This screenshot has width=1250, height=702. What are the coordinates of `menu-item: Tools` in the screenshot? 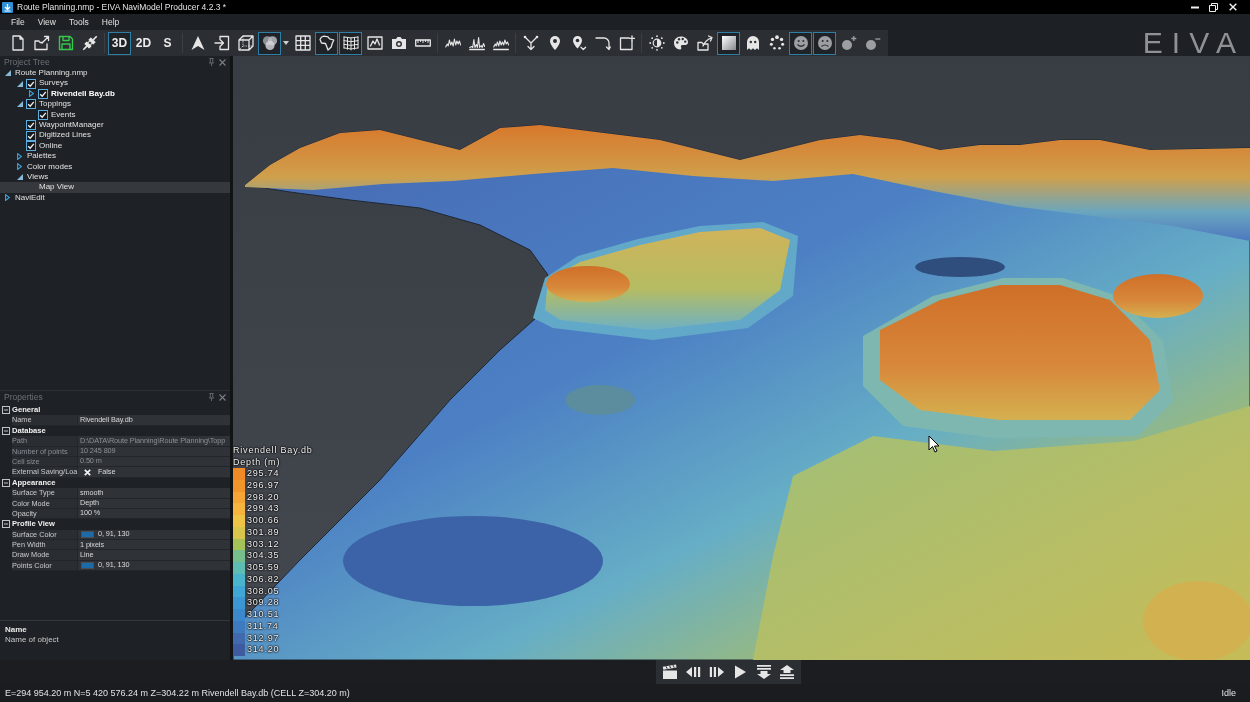 It's located at (79, 22).